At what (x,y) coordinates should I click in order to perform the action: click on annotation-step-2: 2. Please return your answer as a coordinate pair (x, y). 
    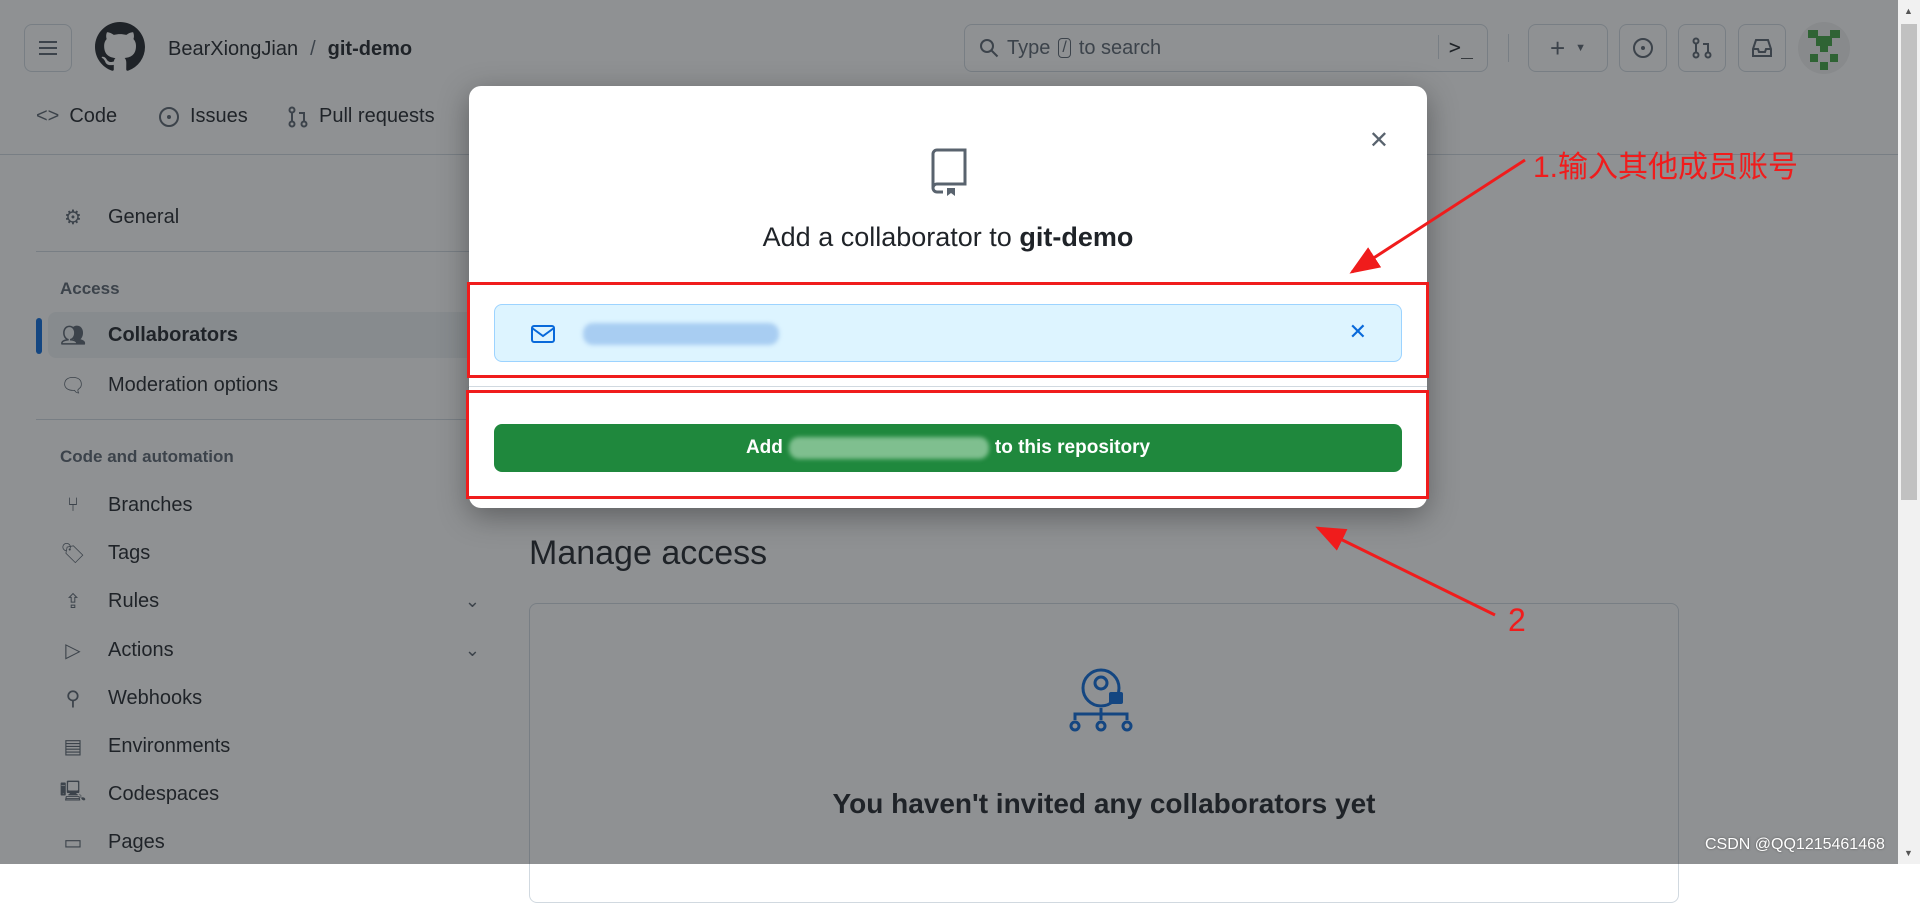
    Looking at the image, I should click on (1517, 620).